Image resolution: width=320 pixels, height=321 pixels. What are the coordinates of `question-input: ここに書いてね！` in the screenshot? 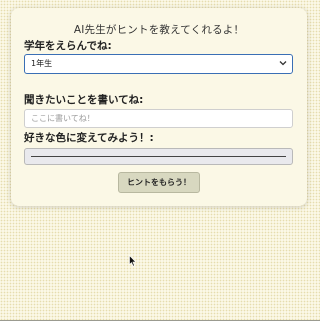 It's located at (158, 118).